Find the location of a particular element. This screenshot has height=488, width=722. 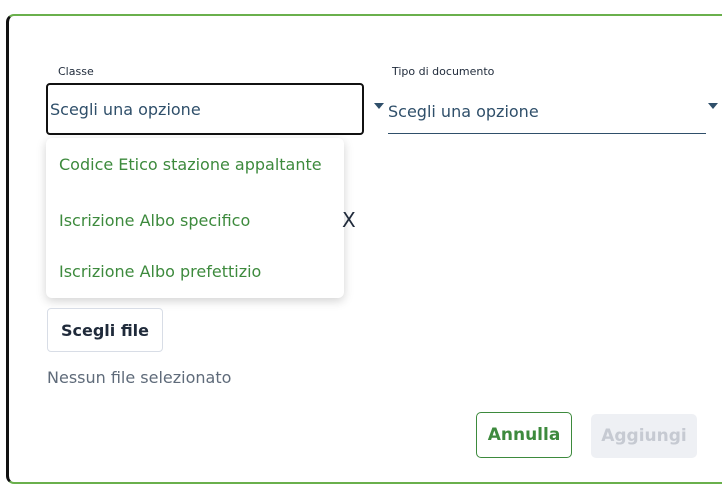

choose-file-button: Scegli file is located at coordinates (105, 330).